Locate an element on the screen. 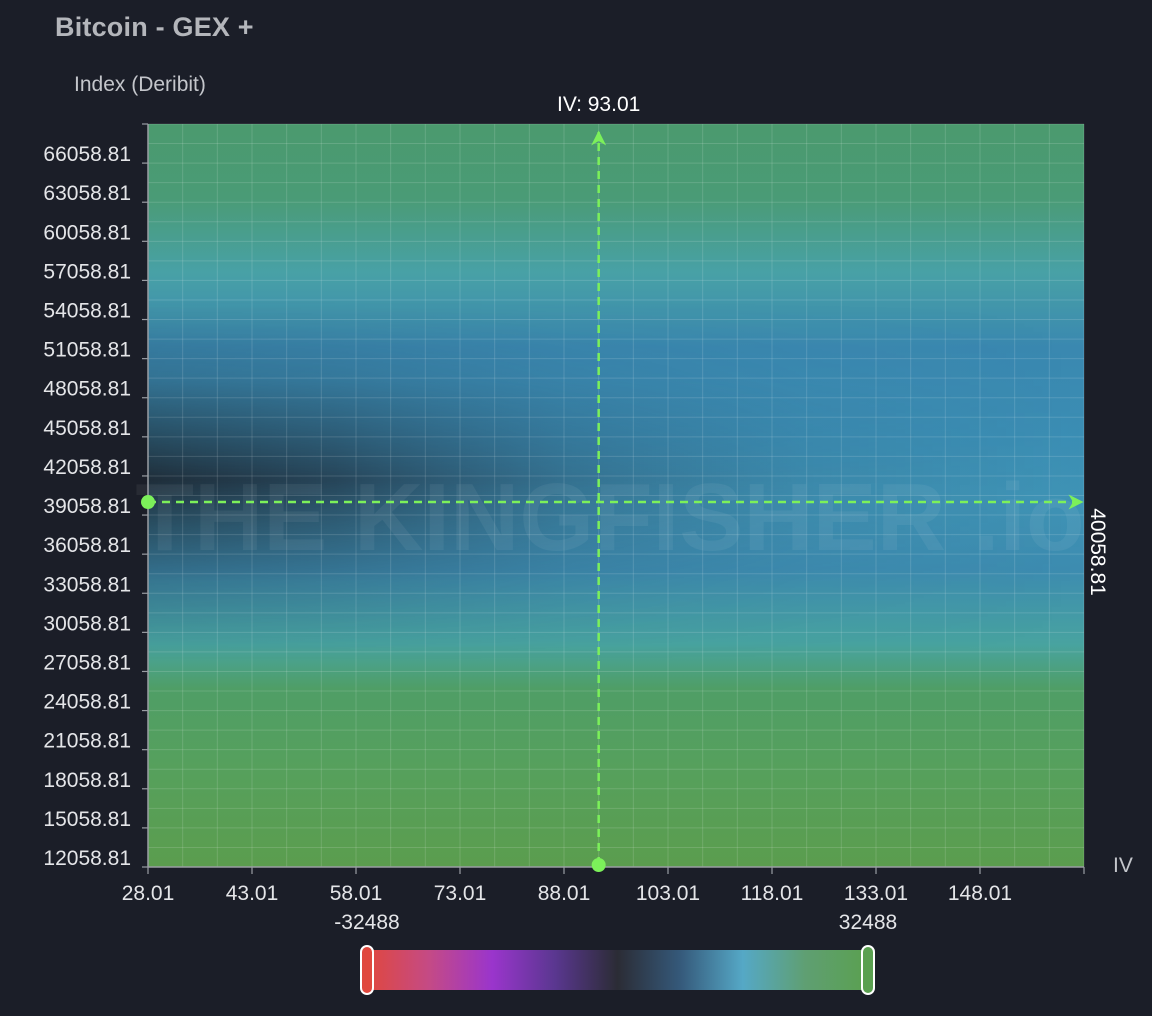 The height and width of the screenshot is (1016, 1152). x-tick-label: 148.01 is located at coordinates (980, 893).